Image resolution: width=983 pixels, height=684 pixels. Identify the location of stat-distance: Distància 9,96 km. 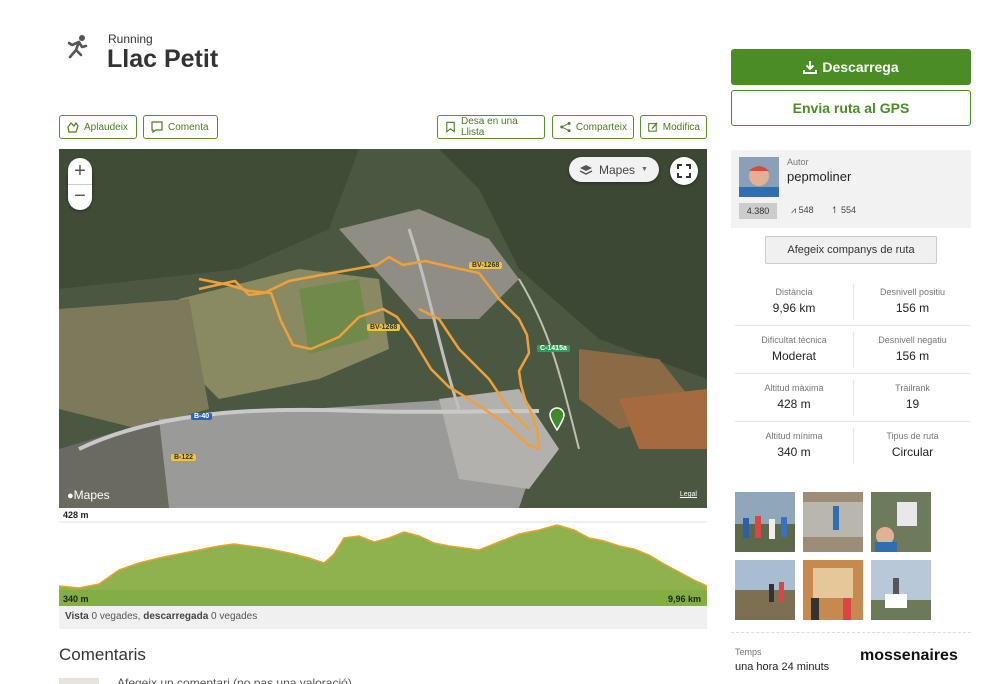
(794, 302).